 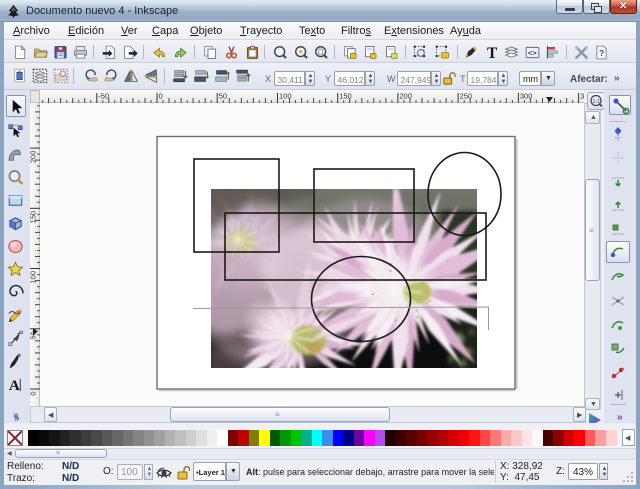 What do you see at coordinates (34, 217) in the screenshot?
I see `svg-text: 150` at bounding box center [34, 217].